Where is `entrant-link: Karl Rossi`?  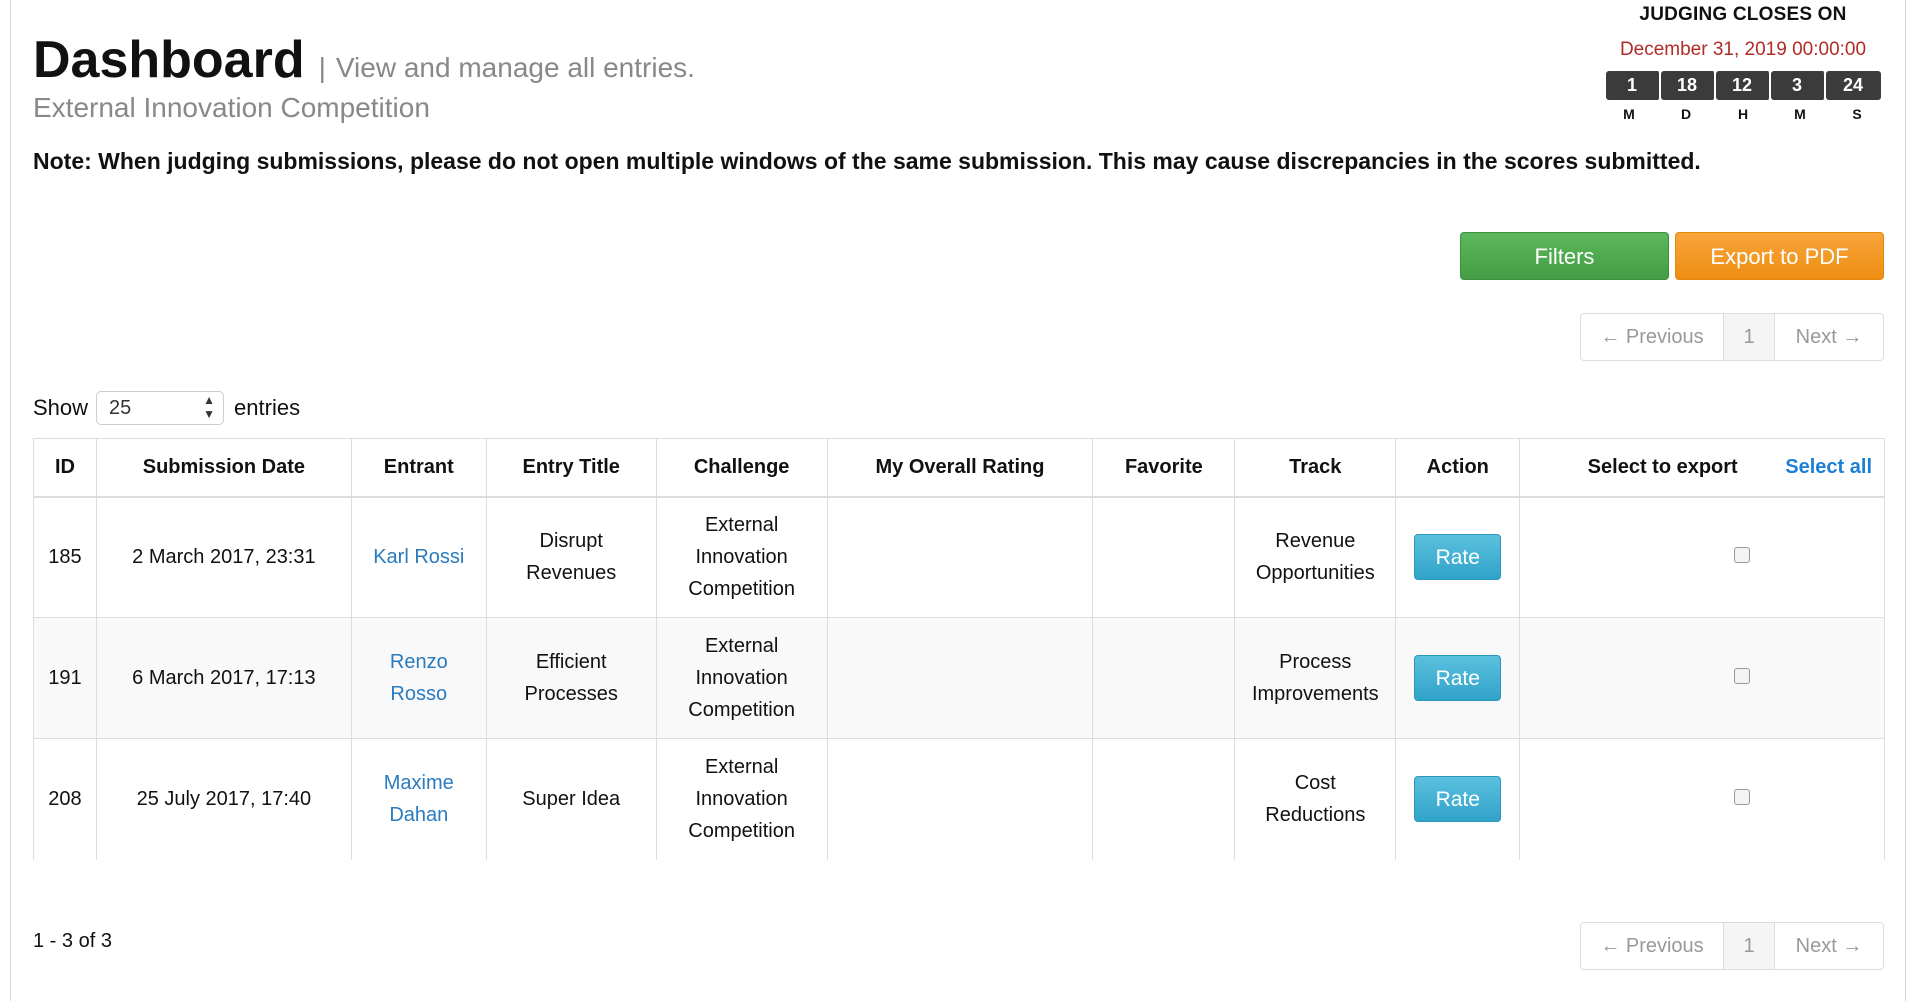 entrant-link: Karl Rossi is located at coordinates (418, 557).